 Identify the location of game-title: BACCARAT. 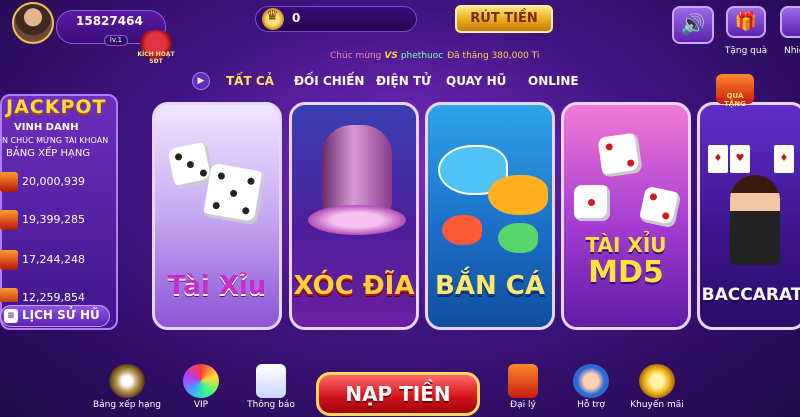
(750, 295).